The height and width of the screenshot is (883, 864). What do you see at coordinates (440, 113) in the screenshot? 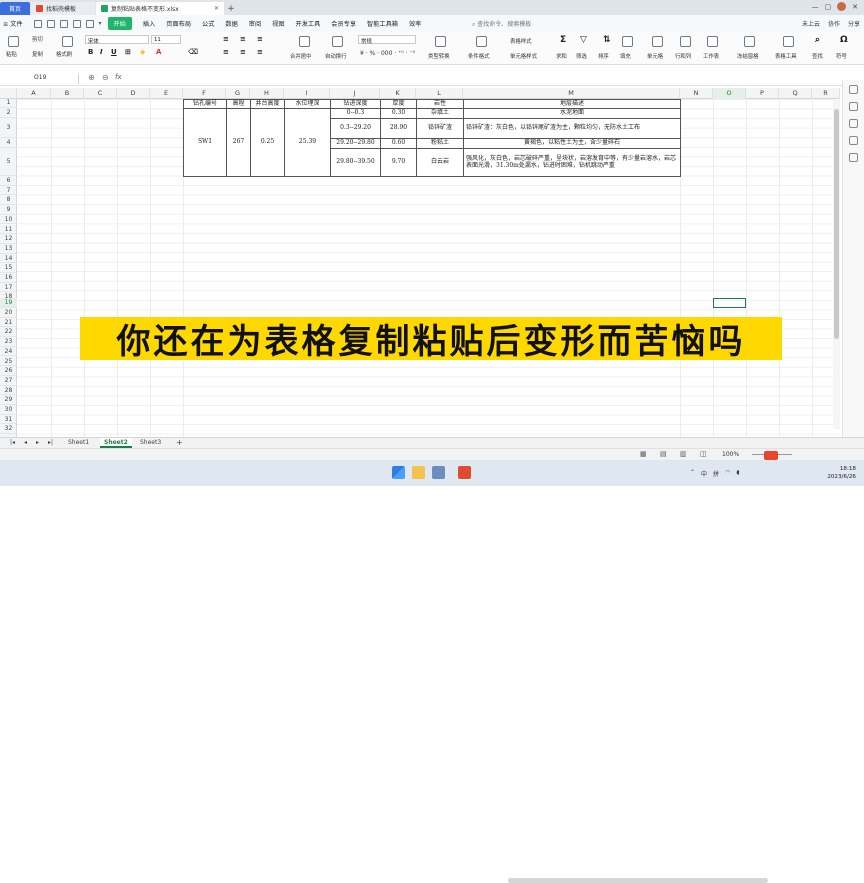
I see `lithology-cell: 杂填土` at bounding box center [440, 113].